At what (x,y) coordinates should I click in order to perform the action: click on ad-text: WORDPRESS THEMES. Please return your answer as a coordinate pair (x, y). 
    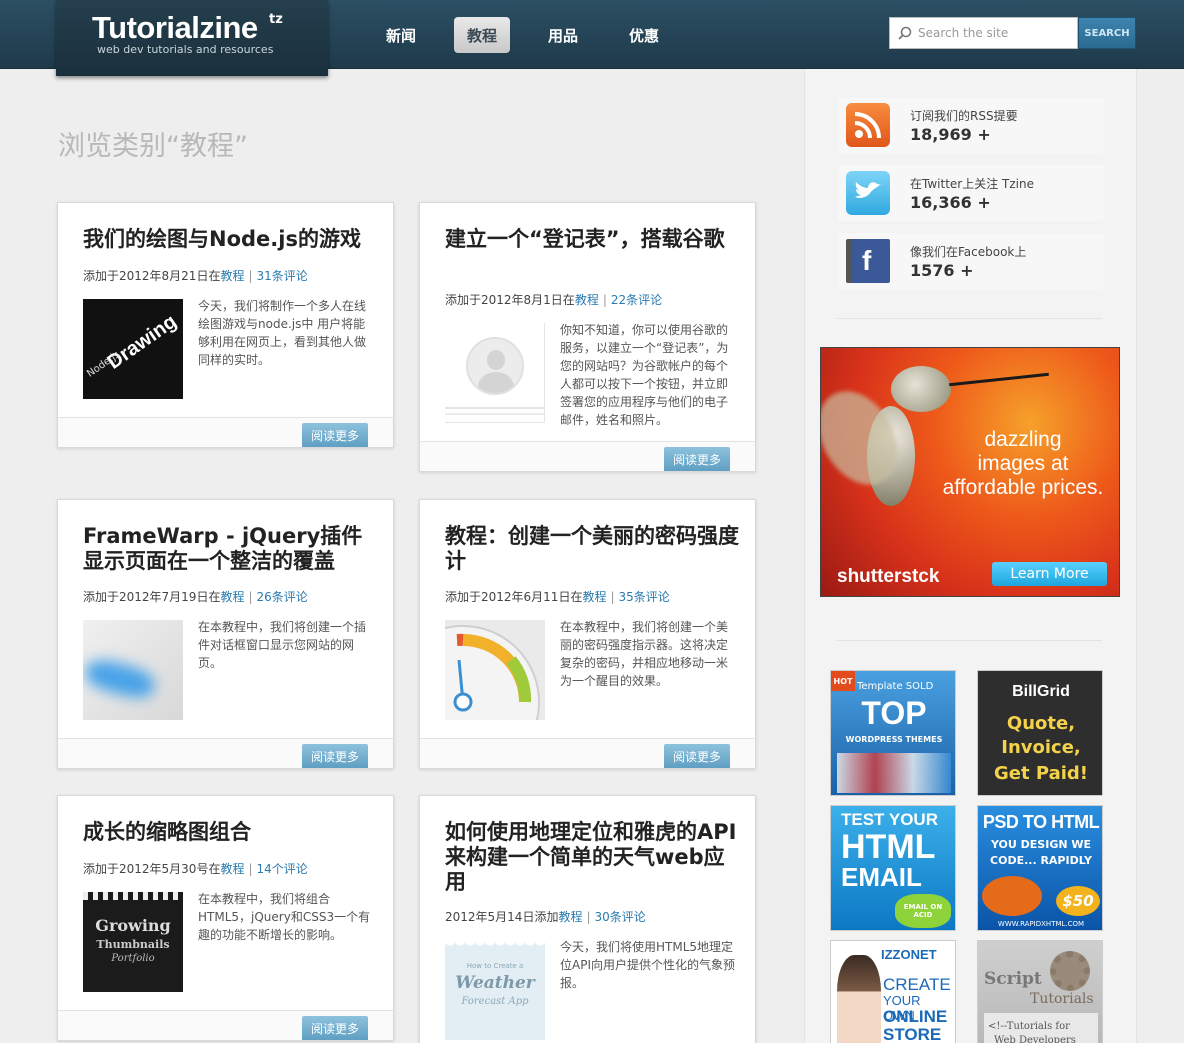
    Looking at the image, I should click on (894, 739).